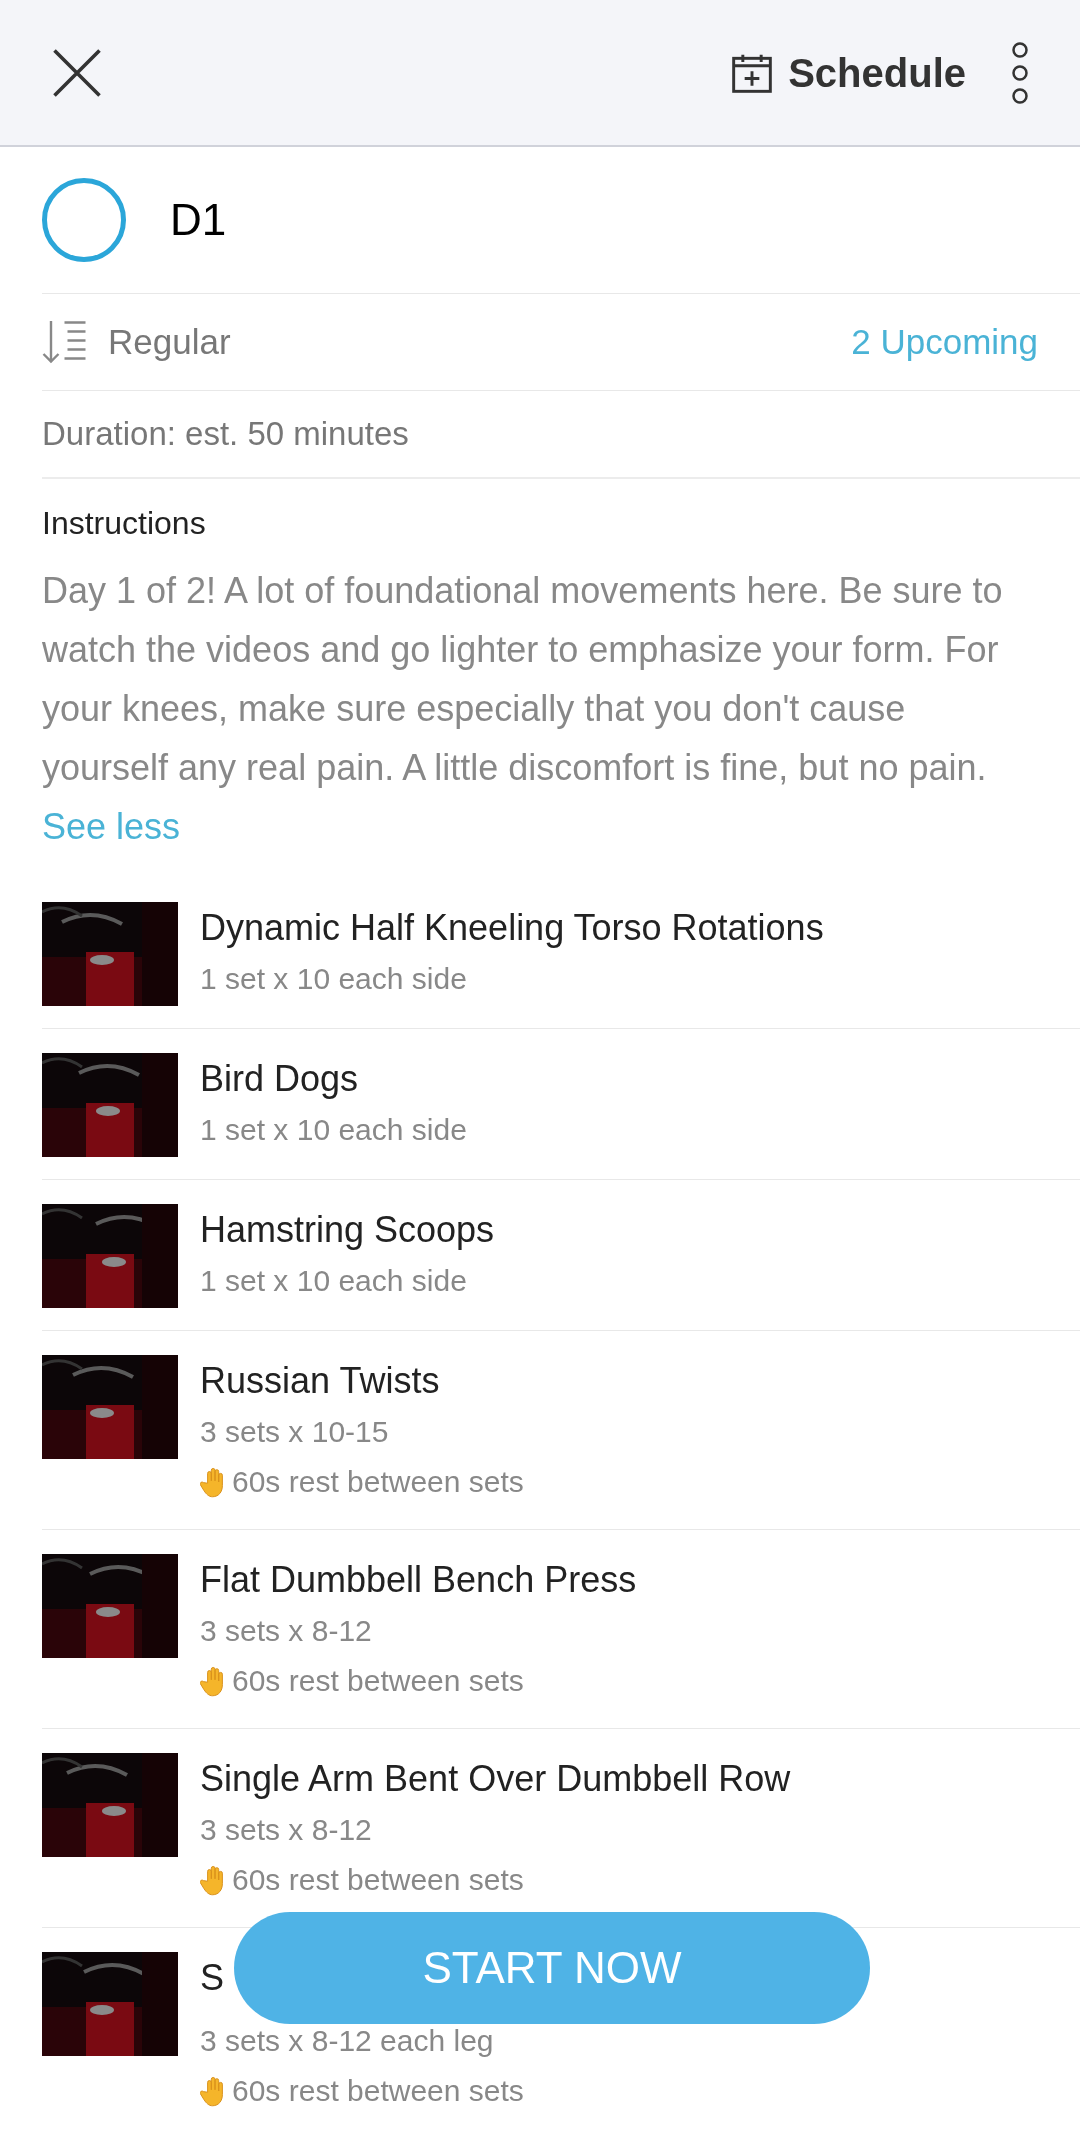 Image resolution: width=1080 pixels, height=2134 pixels. What do you see at coordinates (347, 2041) in the screenshot?
I see `exercise-sets: 3 sets x 8-12 each leg` at bounding box center [347, 2041].